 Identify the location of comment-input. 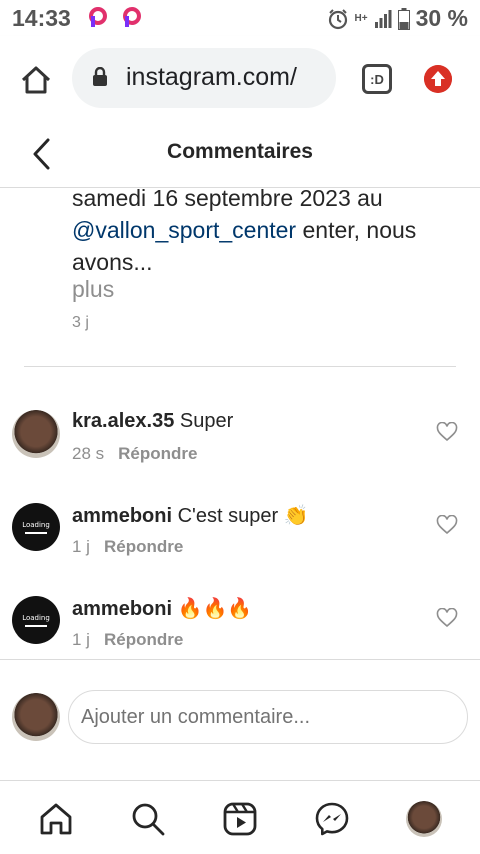
(268, 717).